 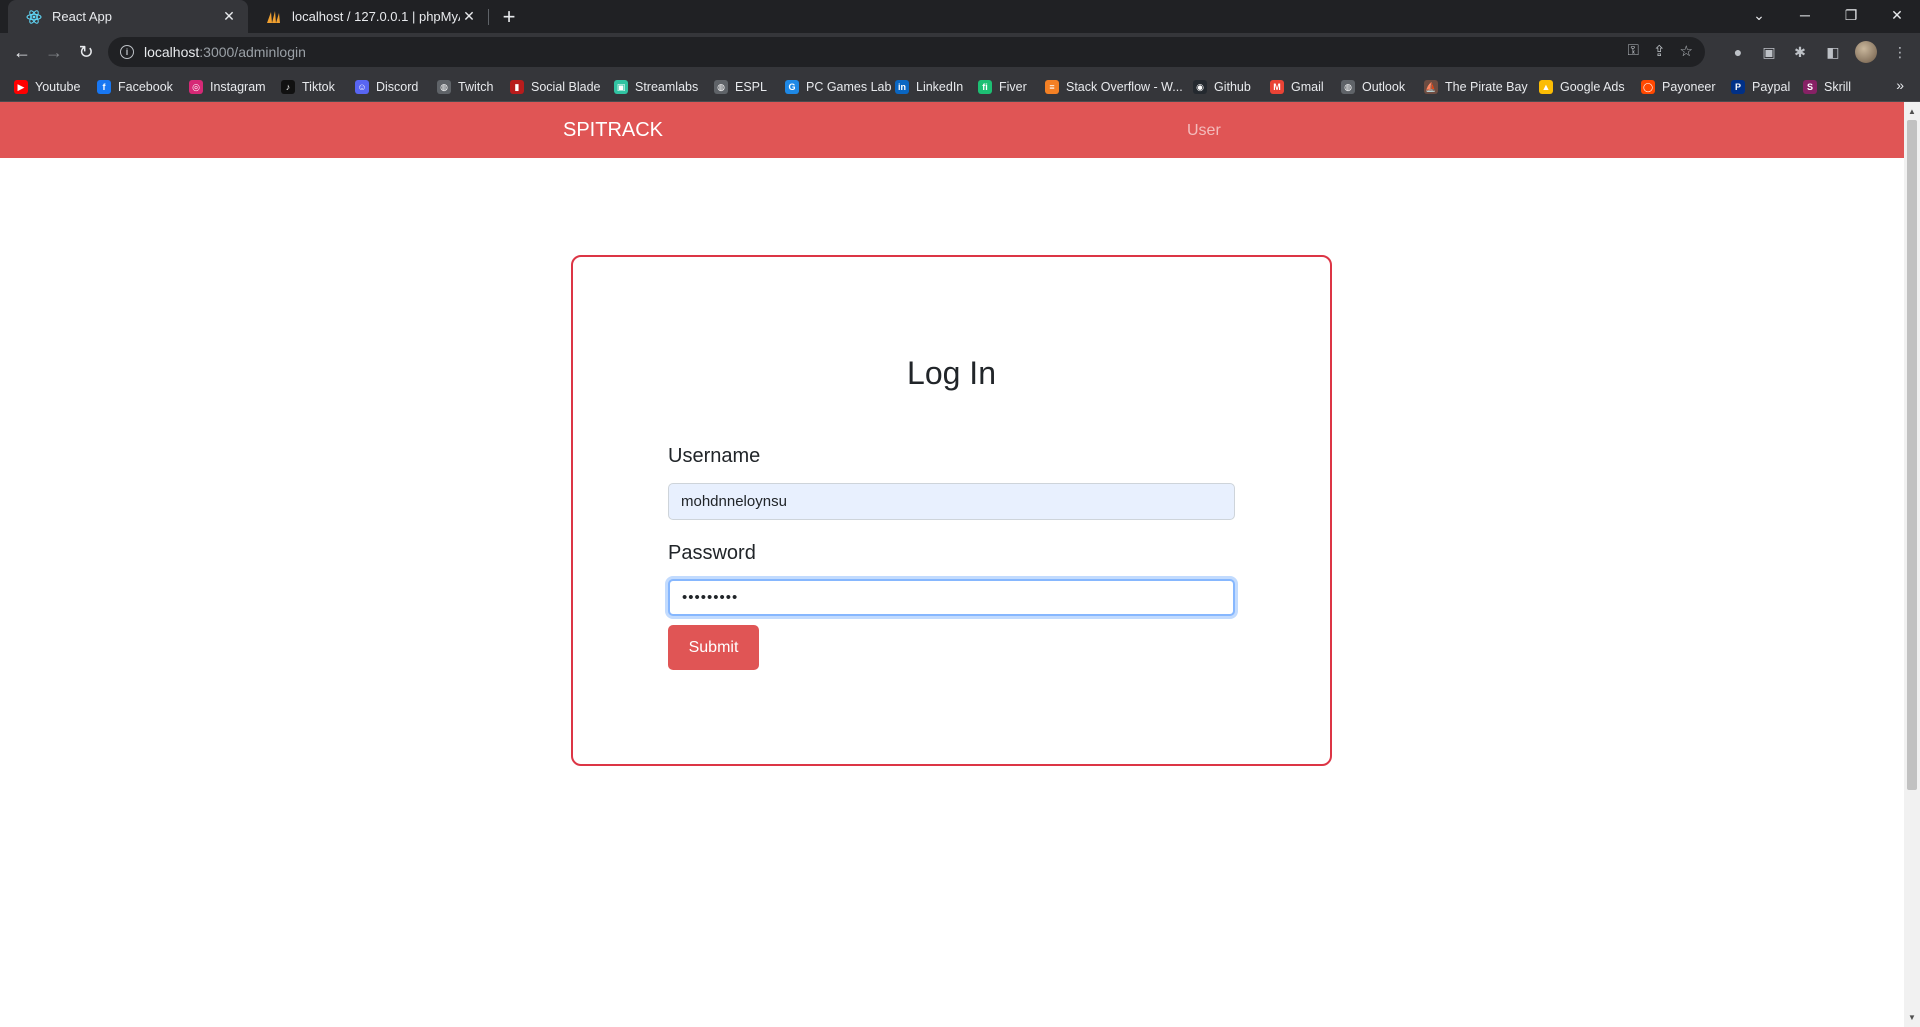 I want to click on page-title: Log In, so click(x=951, y=373).